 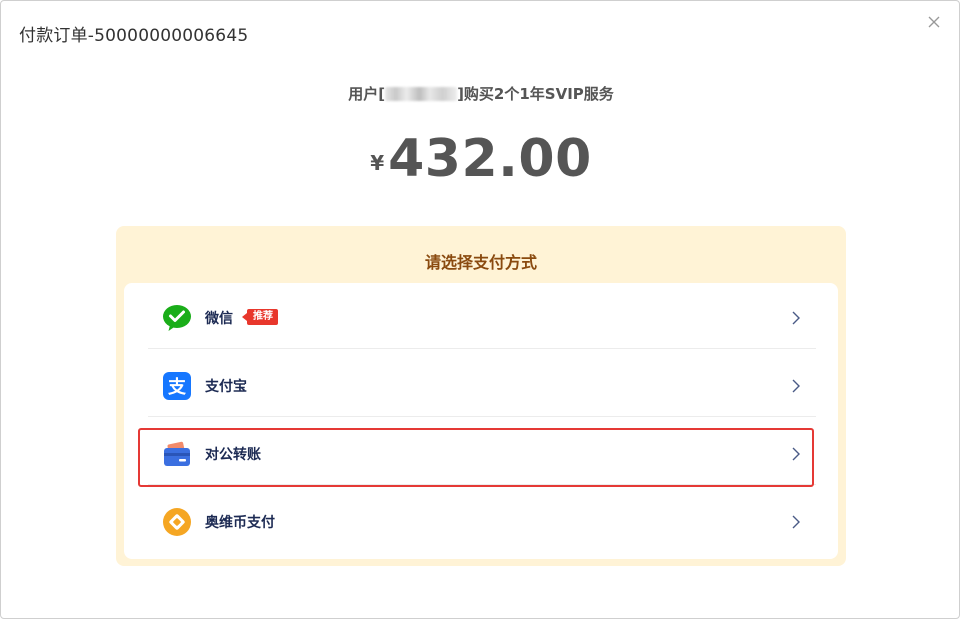 I want to click on close-icon, so click(x=934, y=22).